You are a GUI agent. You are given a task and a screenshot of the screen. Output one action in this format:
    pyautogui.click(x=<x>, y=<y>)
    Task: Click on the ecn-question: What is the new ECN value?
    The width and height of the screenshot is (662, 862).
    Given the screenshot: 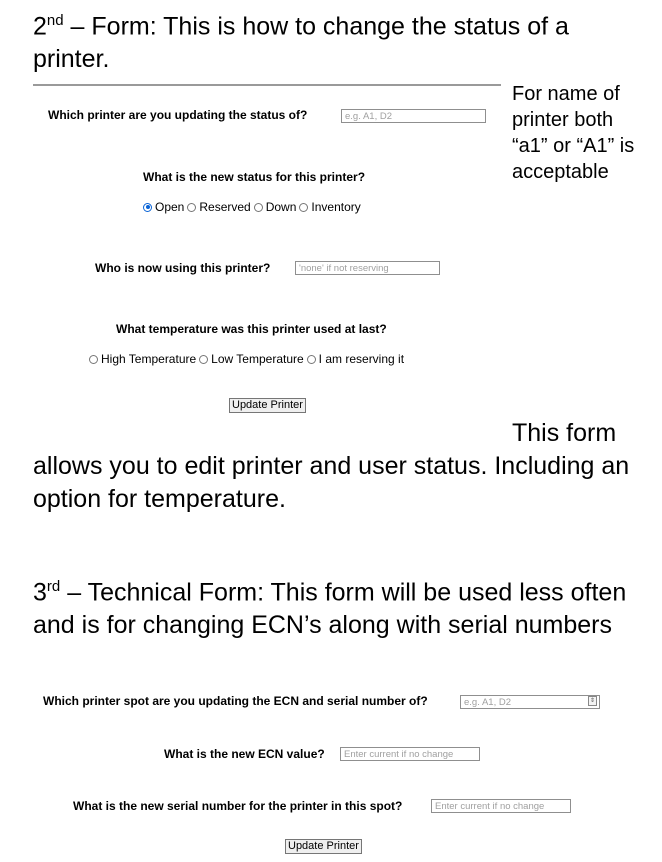 What is the action you would take?
    pyautogui.click(x=244, y=754)
    